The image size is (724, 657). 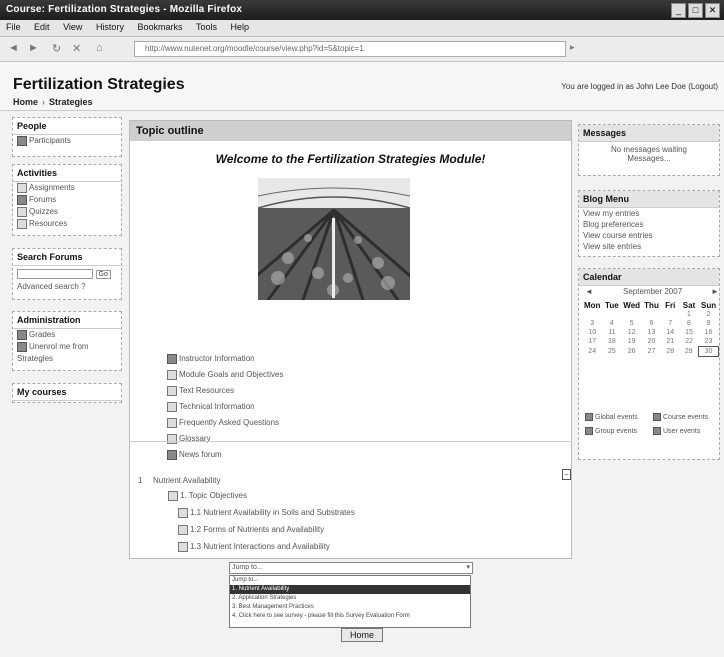 What do you see at coordinates (592, 323) in the screenshot?
I see `calendar-day: 3` at bounding box center [592, 323].